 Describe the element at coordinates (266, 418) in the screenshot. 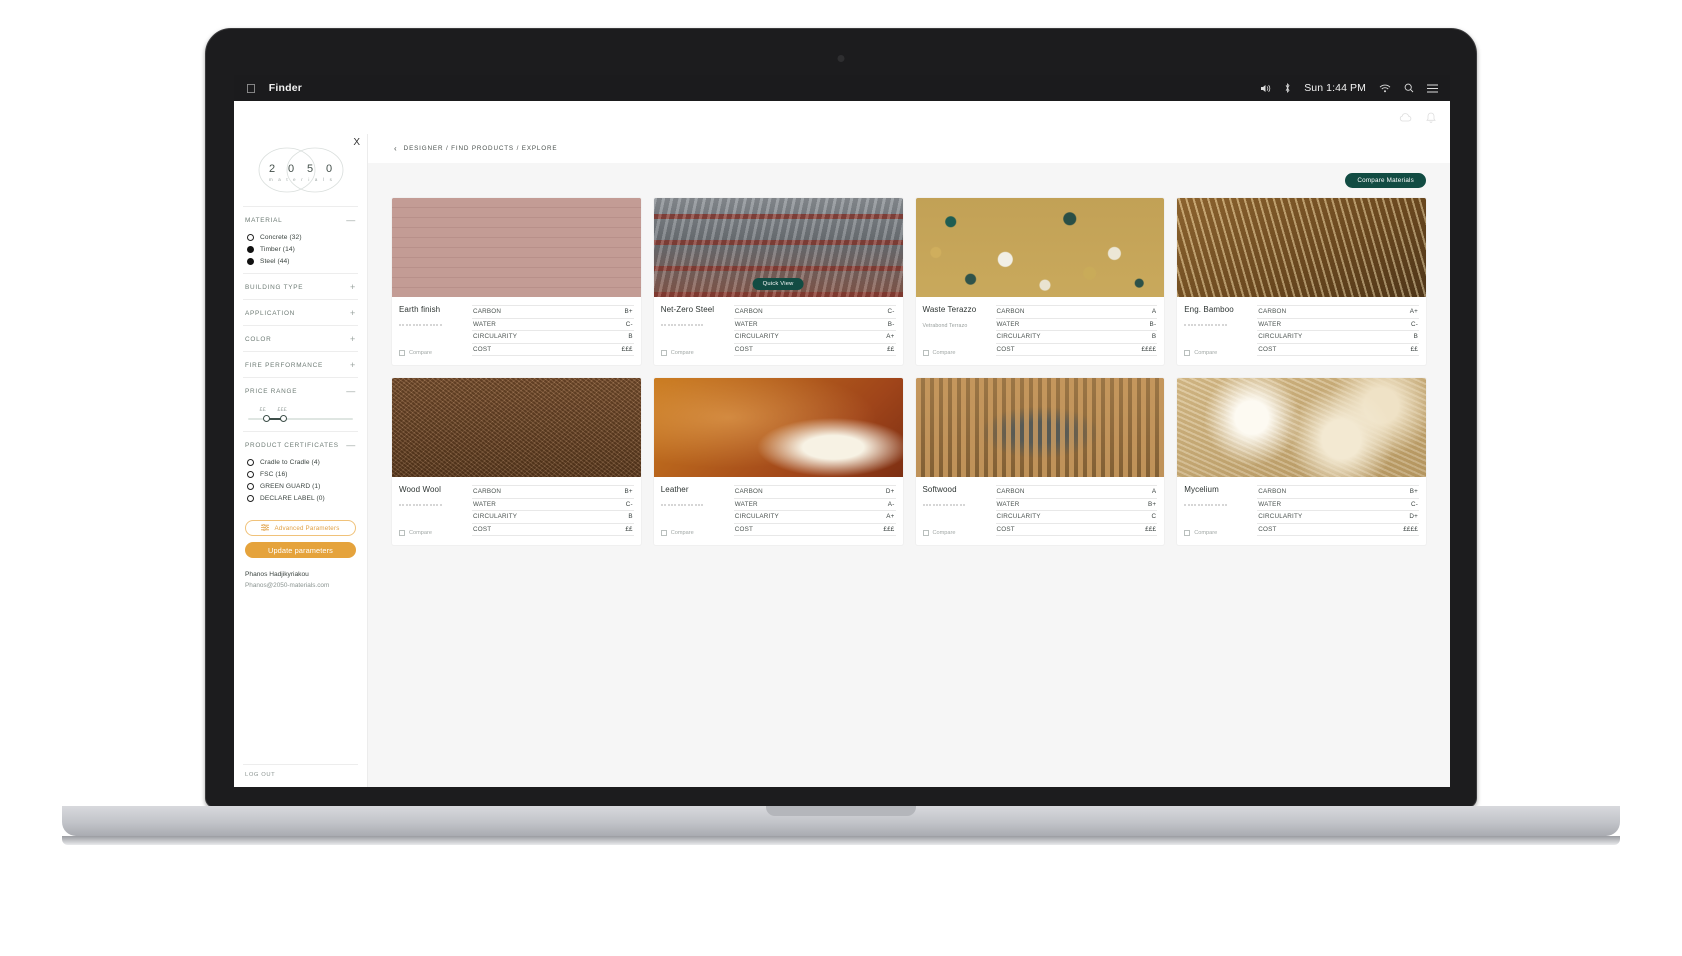

I see `slider-handle-min` at that location.